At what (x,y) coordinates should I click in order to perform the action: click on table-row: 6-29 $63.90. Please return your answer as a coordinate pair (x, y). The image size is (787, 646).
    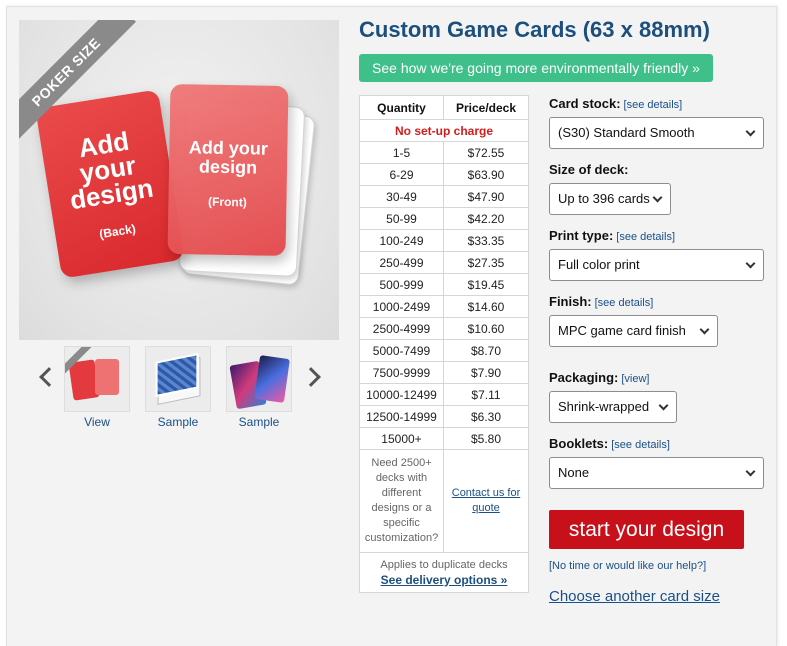
    Looking at the image, I should click on (444, 174).